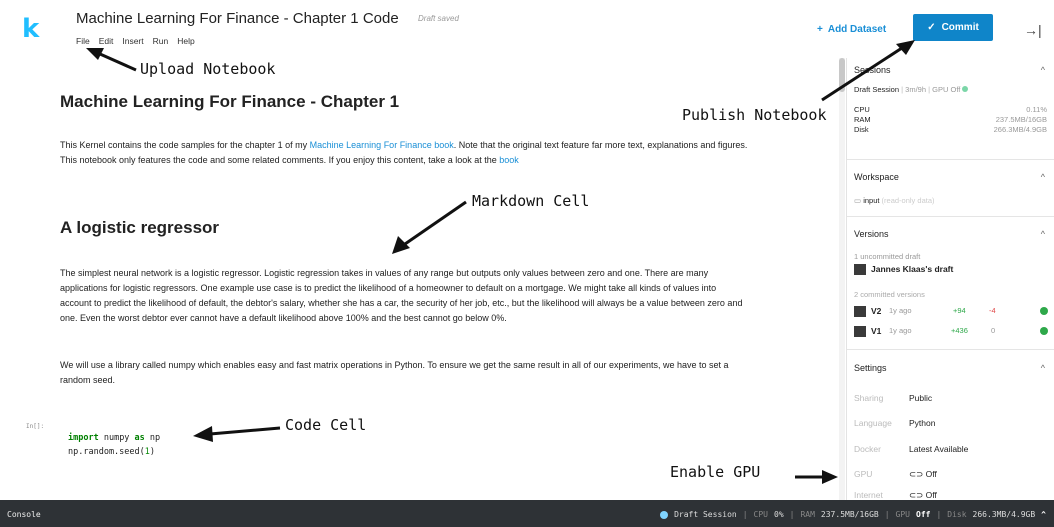 This screenshot has height=527, width=1054. Describe the element at coordinates (161, 41) in the screenshot. I see `menu-run: Run` at that location.